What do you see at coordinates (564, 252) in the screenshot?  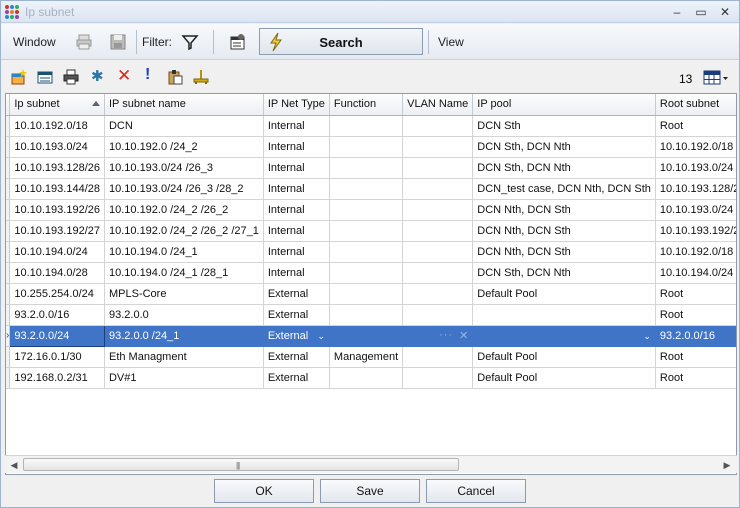 I see `cell-ip-pool: DCN Nth, DCN Sth` at bounding box center [564, 252].